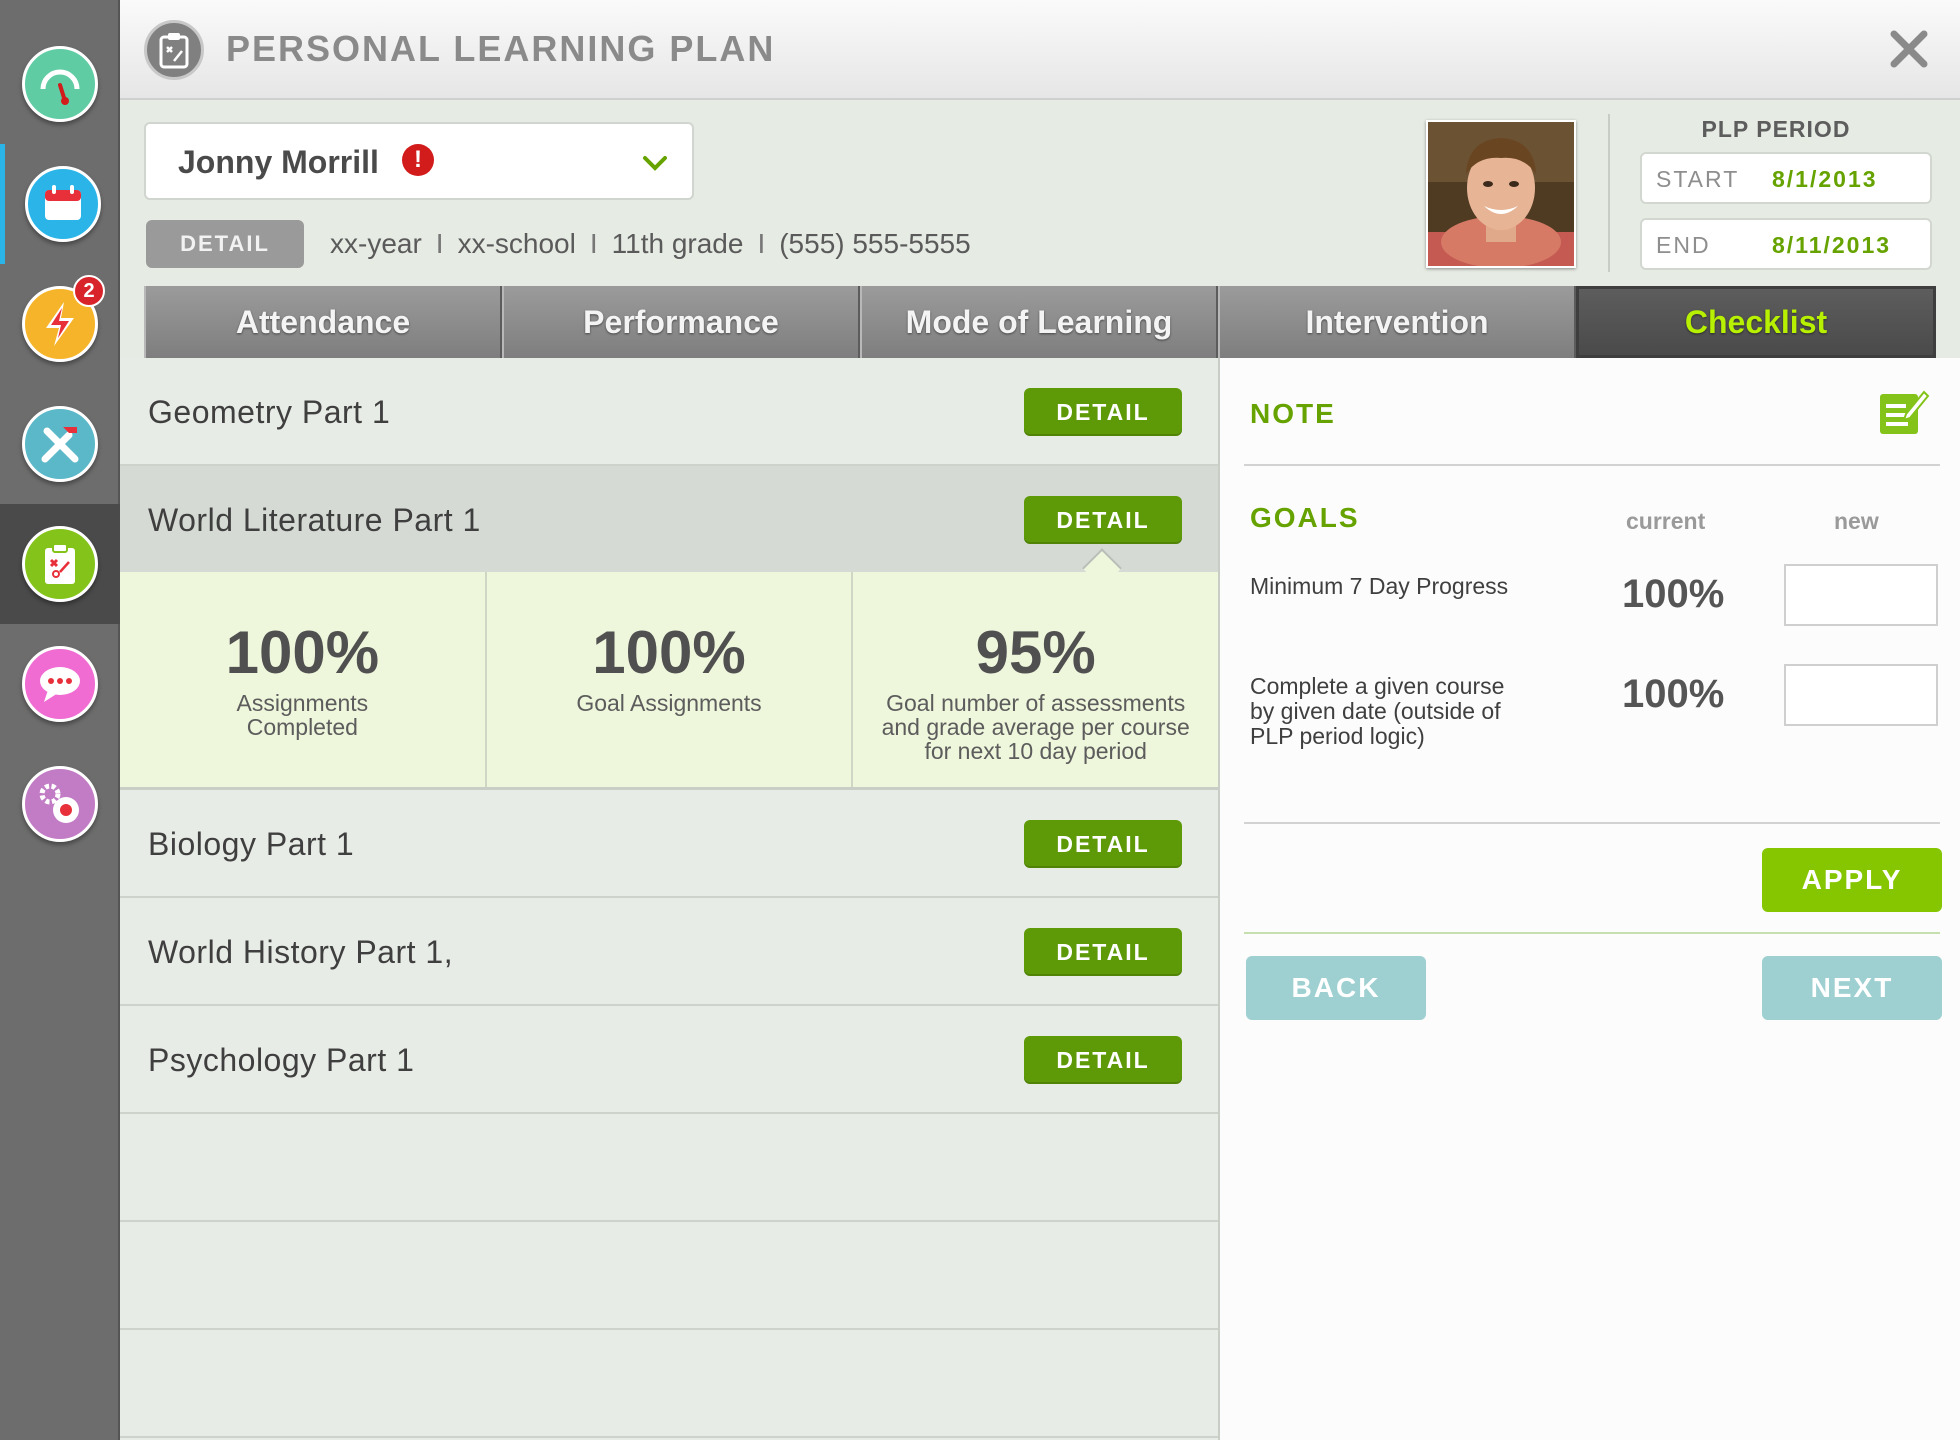  What do you see at coordinates (1379, 586) in the screenshot?
I see `goal-label: Minimum 7 Day Progress` at bounding box center [1379, 586].